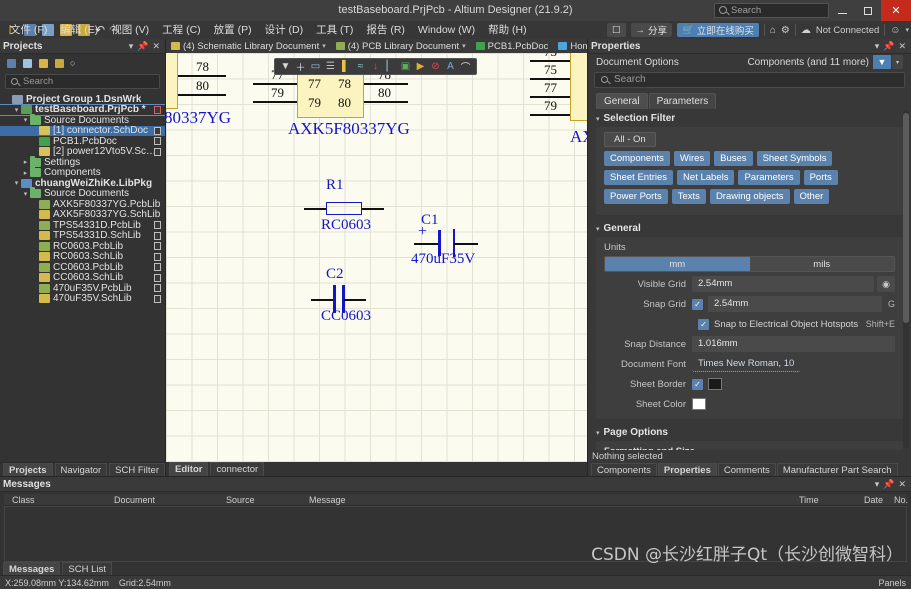  What do you see at coordinates (87, 568) in the screenshot?
I see `messages-tab-sch-list: SCH List` at bounding box center [87, 568].